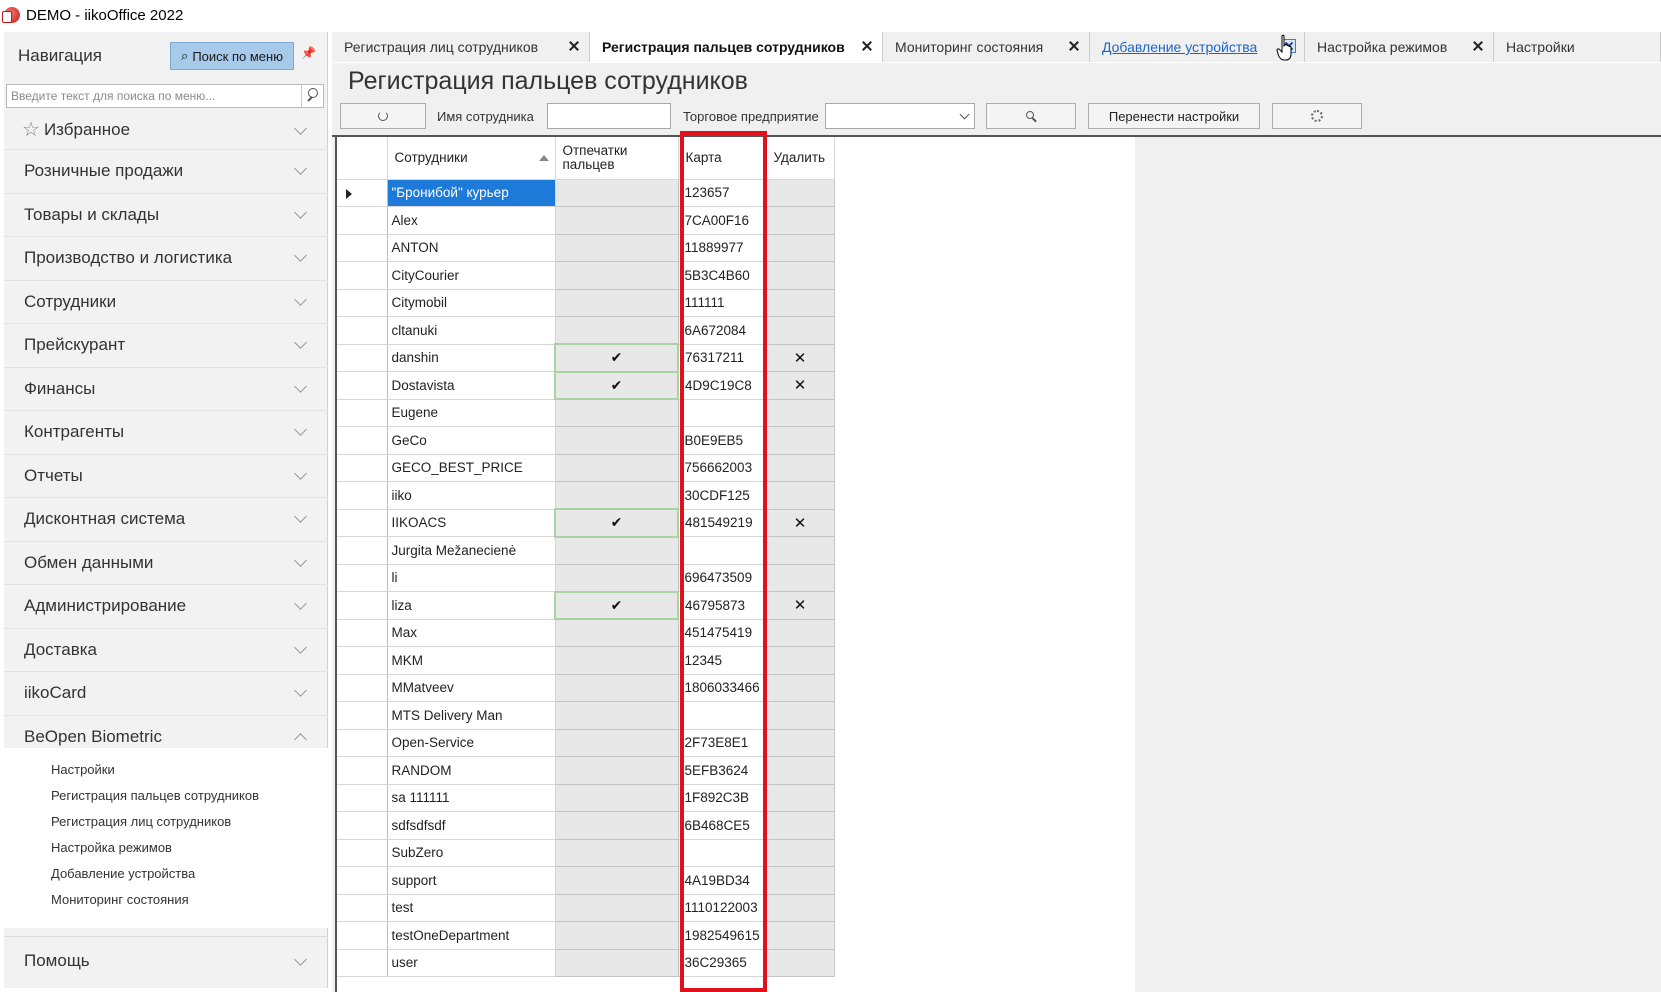  What do you see at coordinates (471, 770) in the screenshot?
I see `employee-name-cell: RANDOM` at bounding box center [471, 770].